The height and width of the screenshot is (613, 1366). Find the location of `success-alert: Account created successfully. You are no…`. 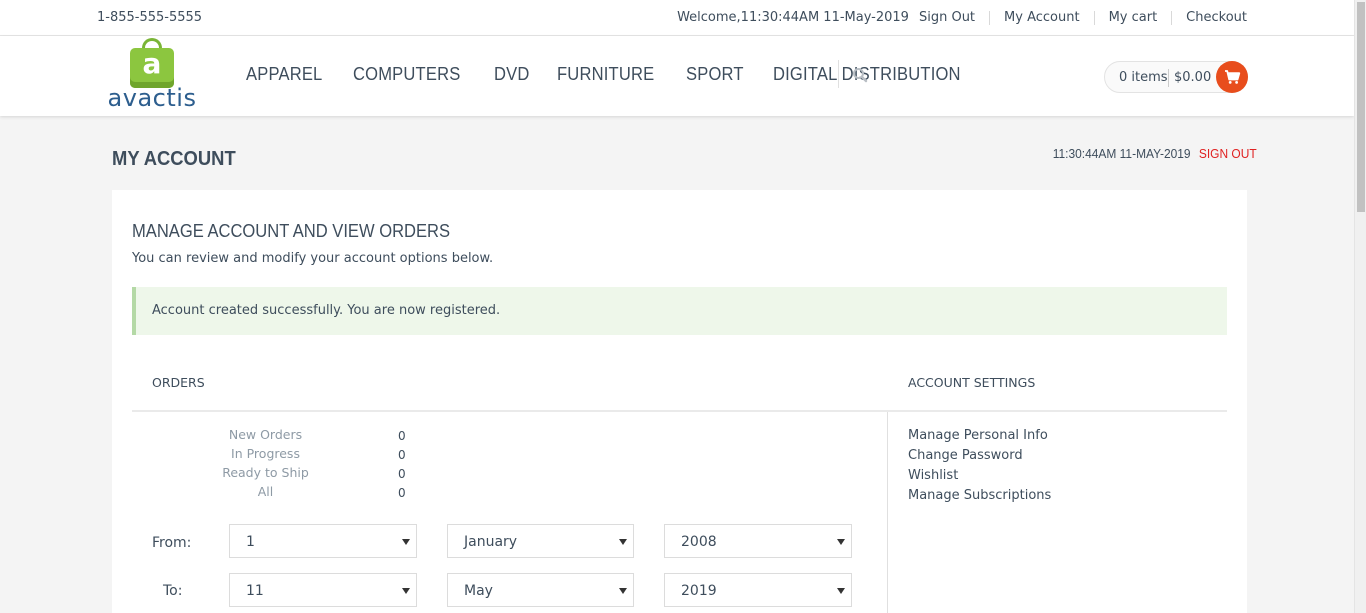

success-alert: Account created successfully. You are no… is located at coordinates (679, 311).